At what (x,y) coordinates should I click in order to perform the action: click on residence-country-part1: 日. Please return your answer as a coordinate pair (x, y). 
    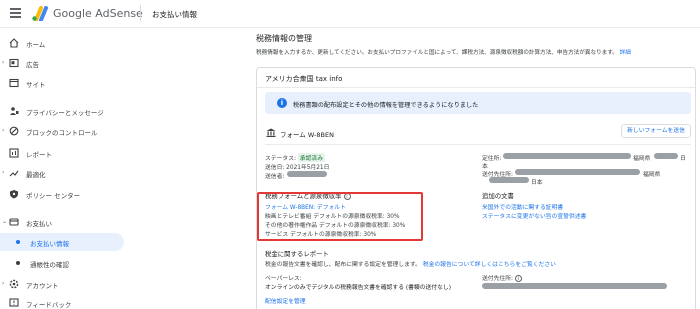
    Looking at the image, I should click on (683, 159).